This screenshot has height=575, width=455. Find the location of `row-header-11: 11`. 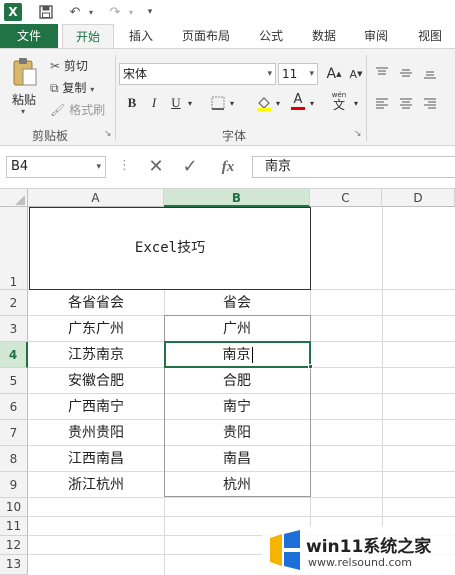

row-header-11: 11 is located at coordinates (14, 526).